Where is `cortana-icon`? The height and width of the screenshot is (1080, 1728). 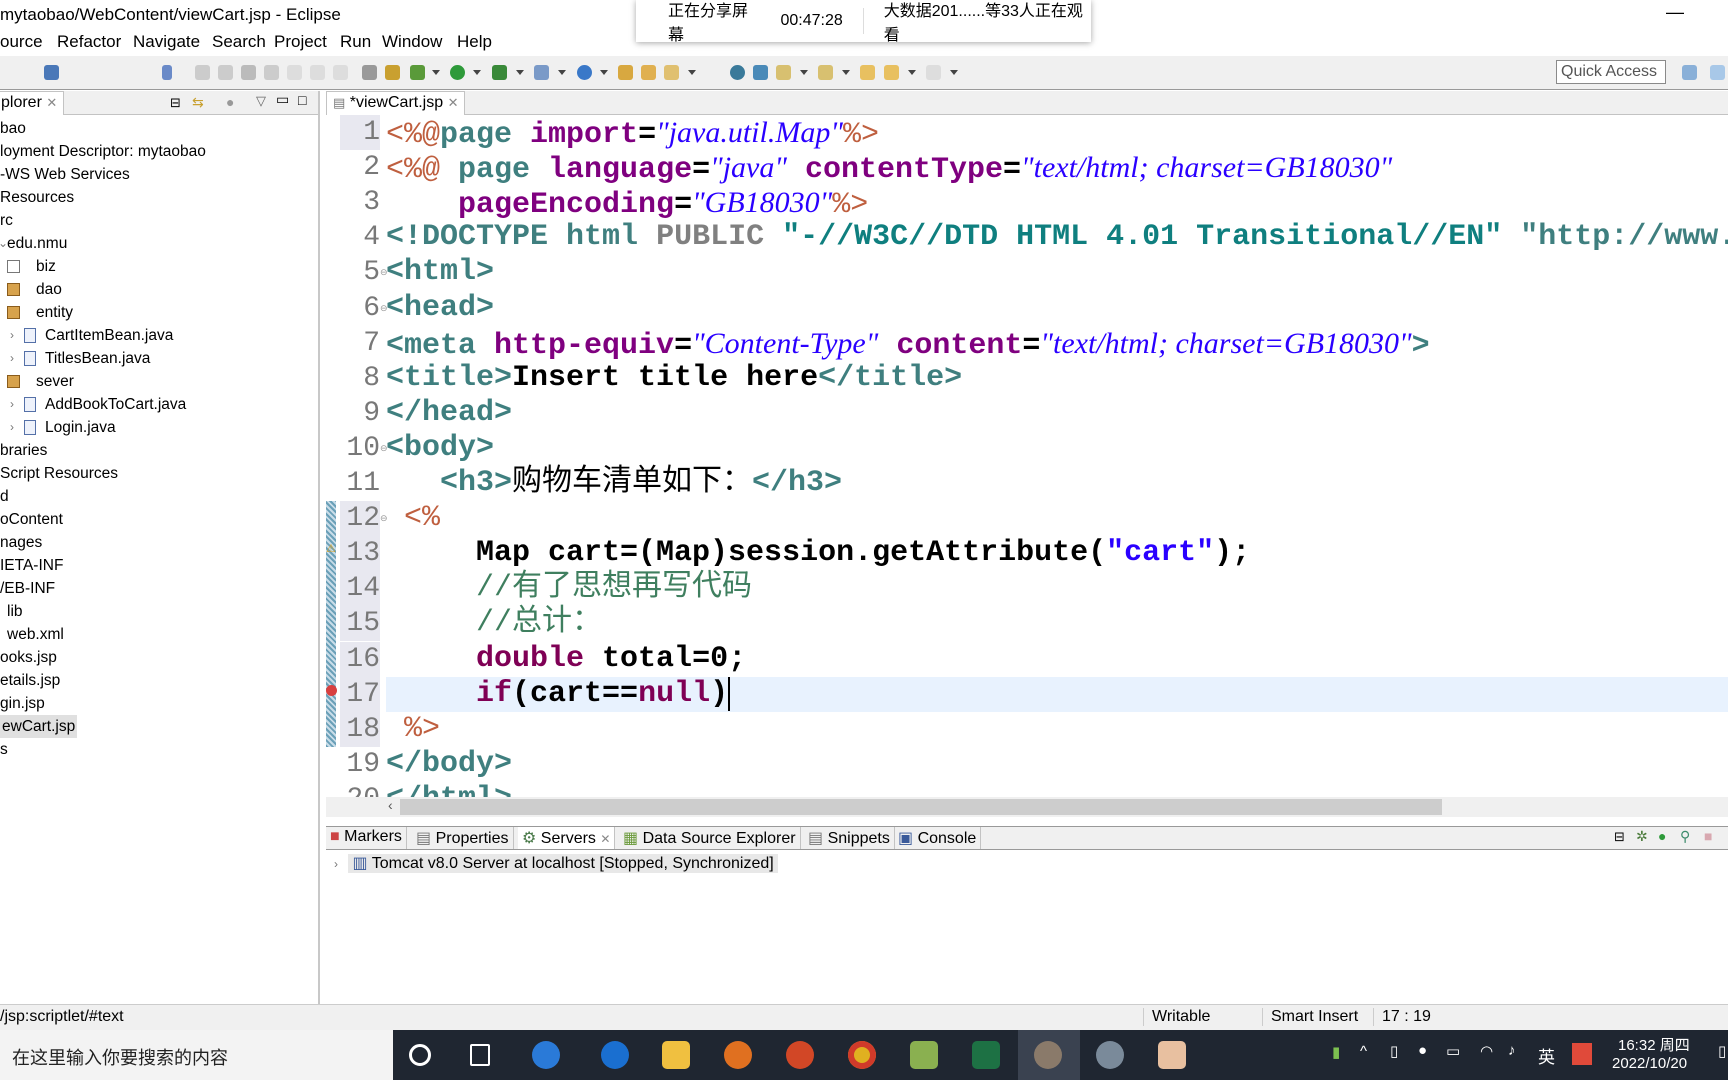
cortana-icon is located at coordinates (420, 1055).